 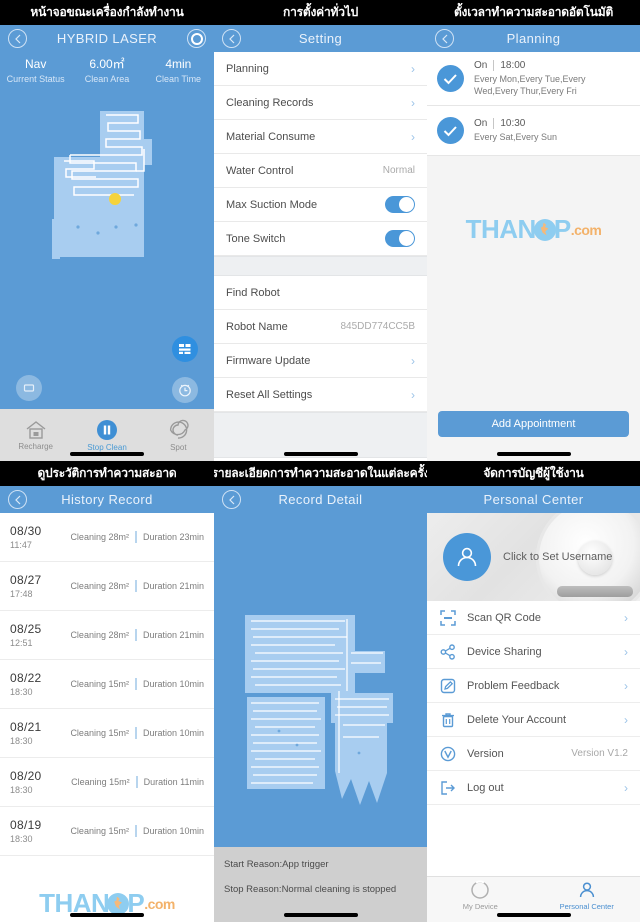 I want to click on record-area: Cleaning 15m², so click(x=100, y=782).